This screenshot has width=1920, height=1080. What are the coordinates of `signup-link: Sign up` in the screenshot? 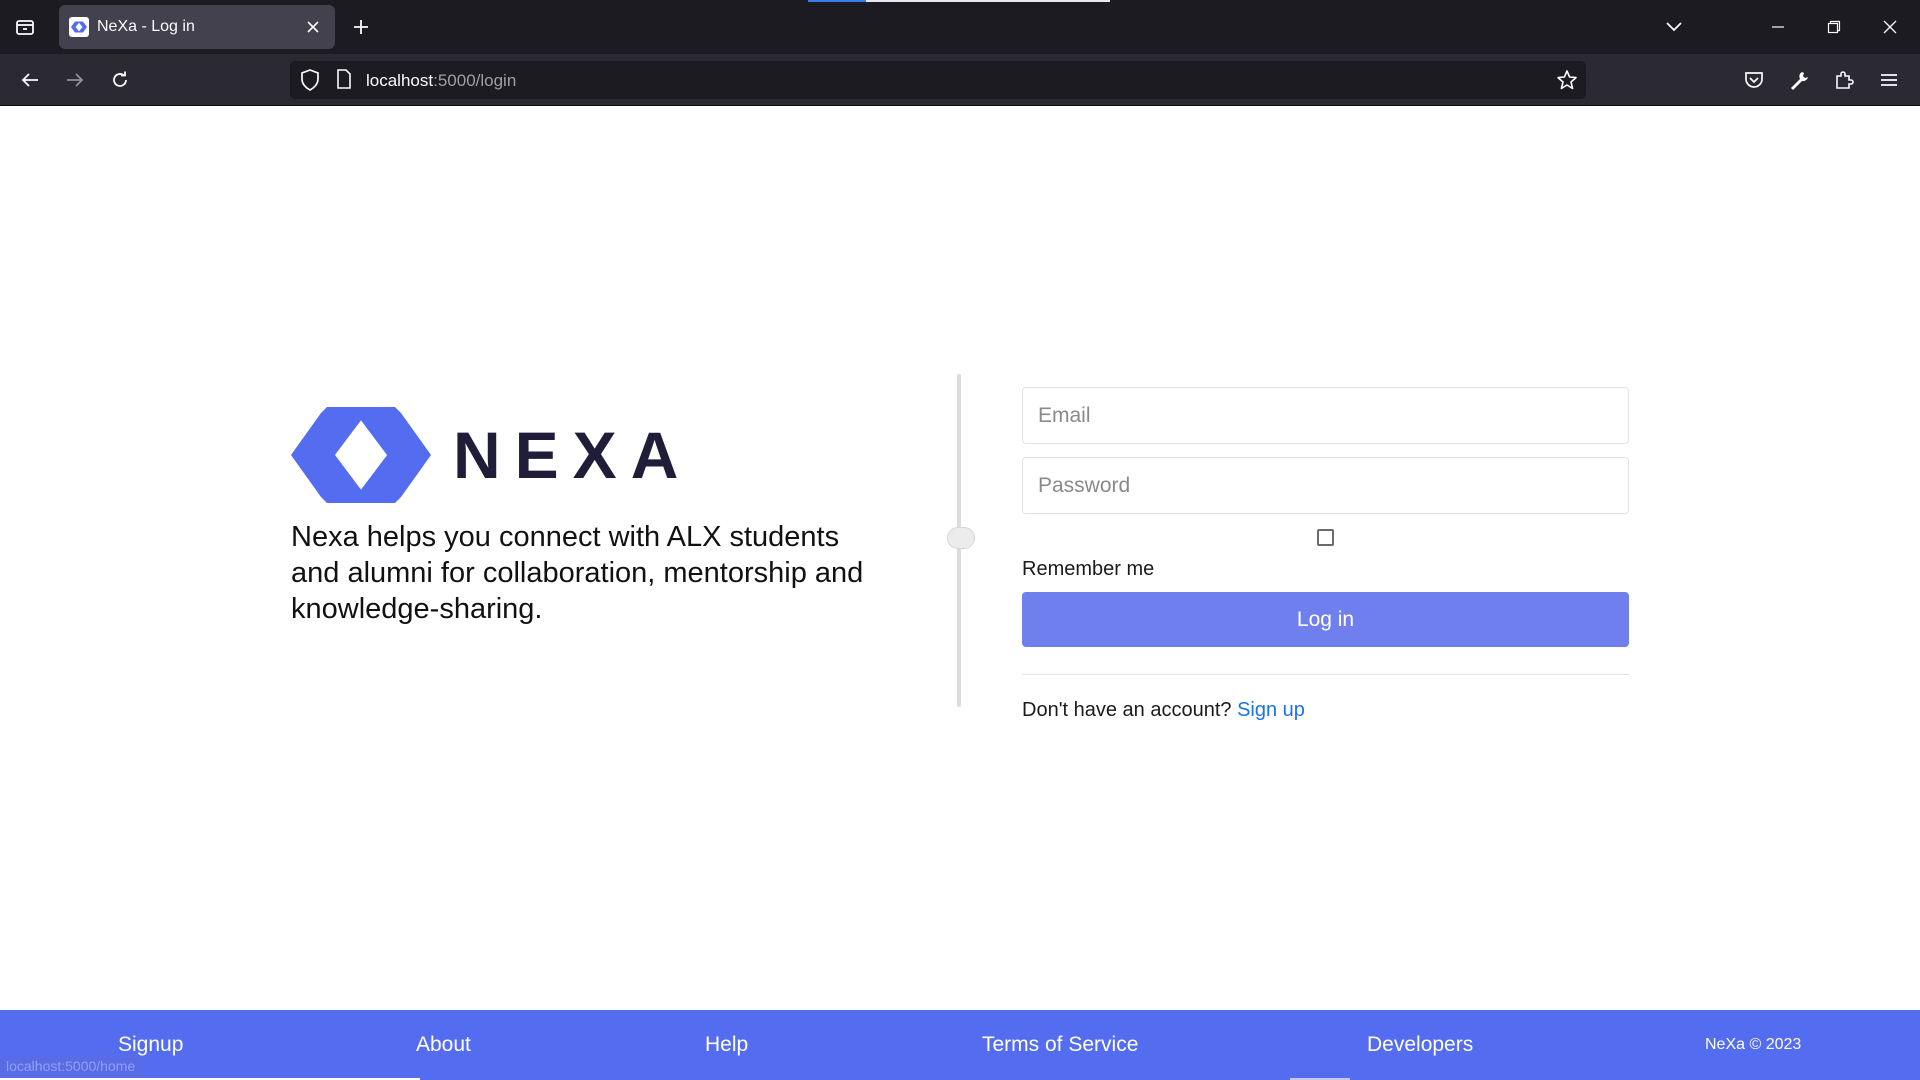 It's located at (1271, 710).